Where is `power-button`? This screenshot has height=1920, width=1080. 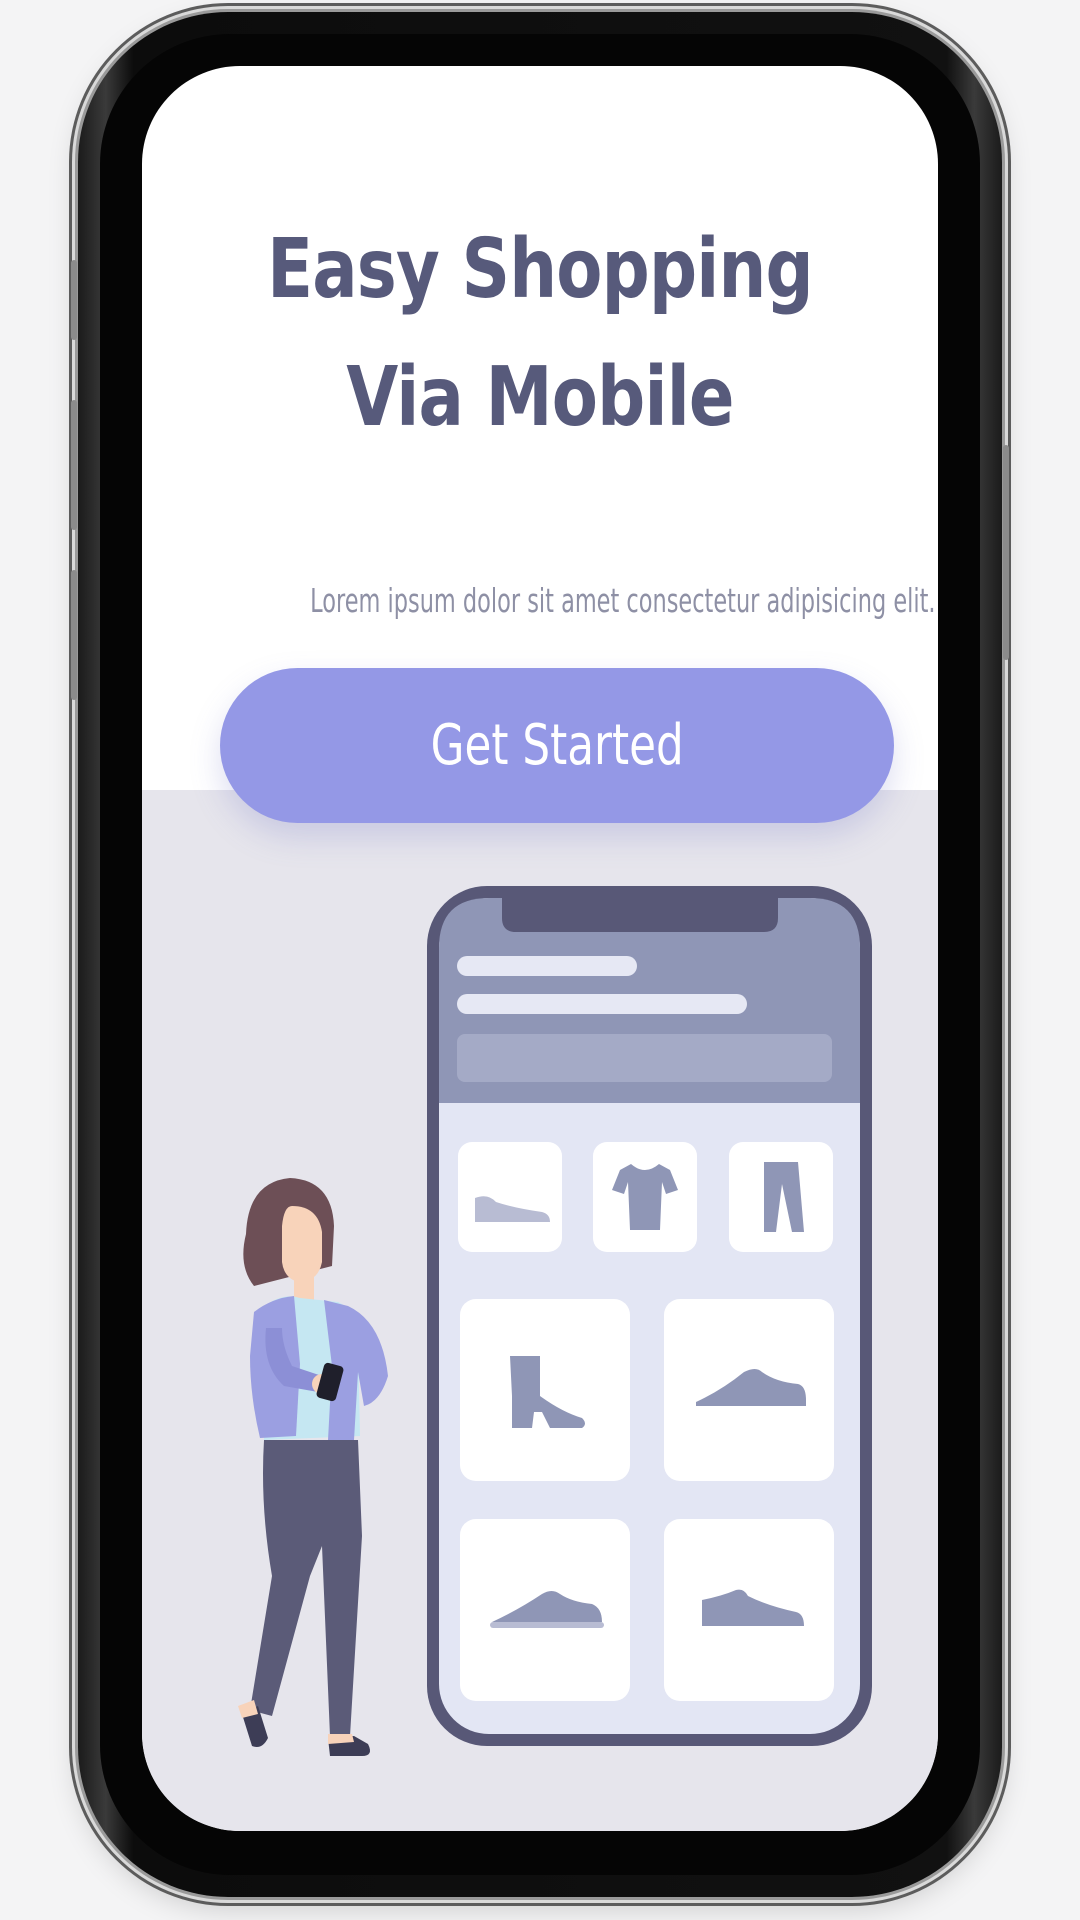
power-button is located at coordinates (1006, 552).